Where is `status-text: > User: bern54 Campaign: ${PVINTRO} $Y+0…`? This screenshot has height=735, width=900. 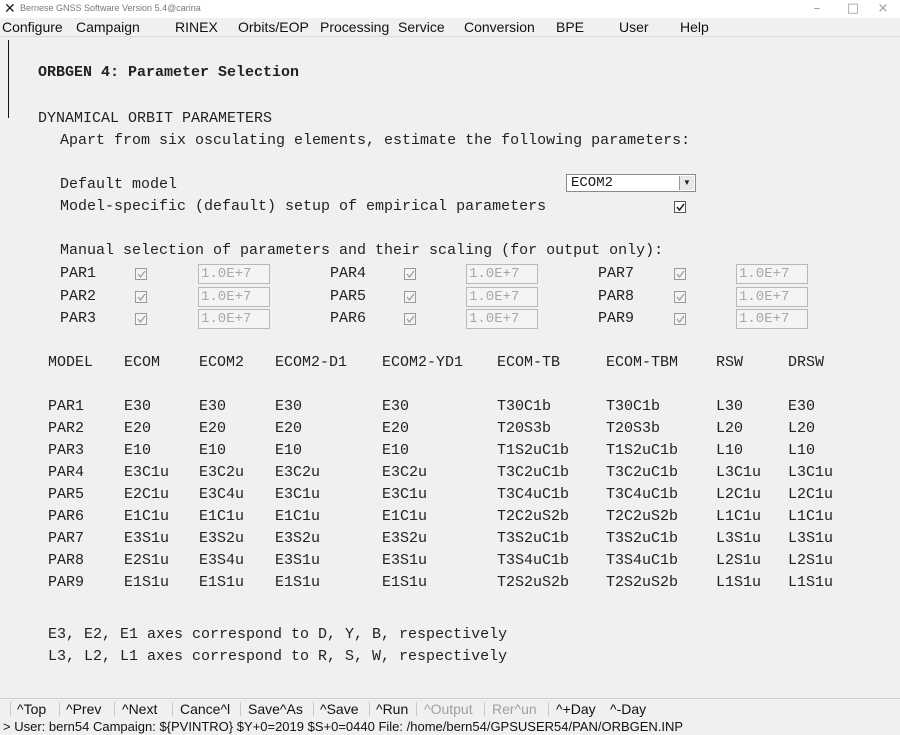 status-text: > User: bern54 Campaign: ${PVINTRO} $Y+0… is located at coordinates (343, 726).